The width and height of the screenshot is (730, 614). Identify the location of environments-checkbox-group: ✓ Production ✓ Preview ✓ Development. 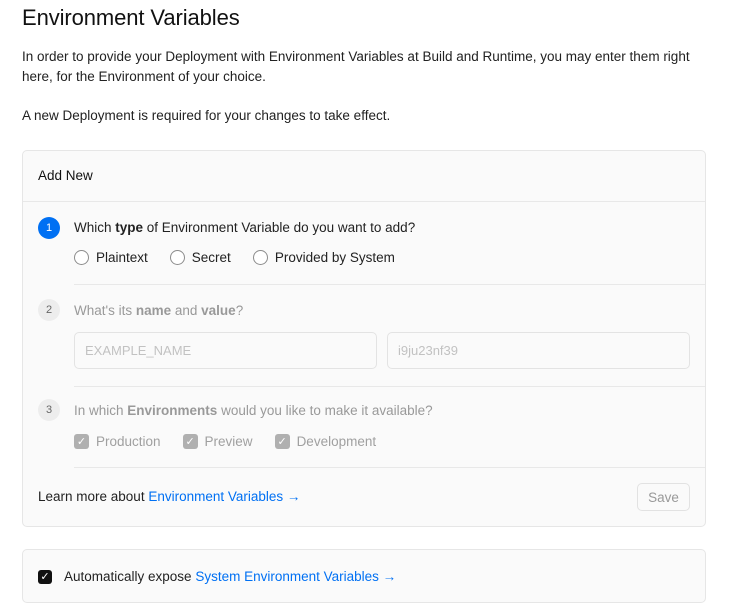
(236, 441).